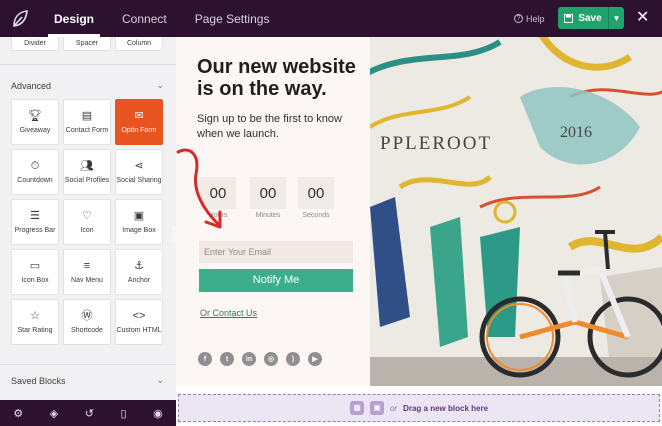 The image size is (662, 426). What do you see at coordinates (35, 330) in the screenshot?
I see `block-label: Star Rating` at bounding box center [35, 330].